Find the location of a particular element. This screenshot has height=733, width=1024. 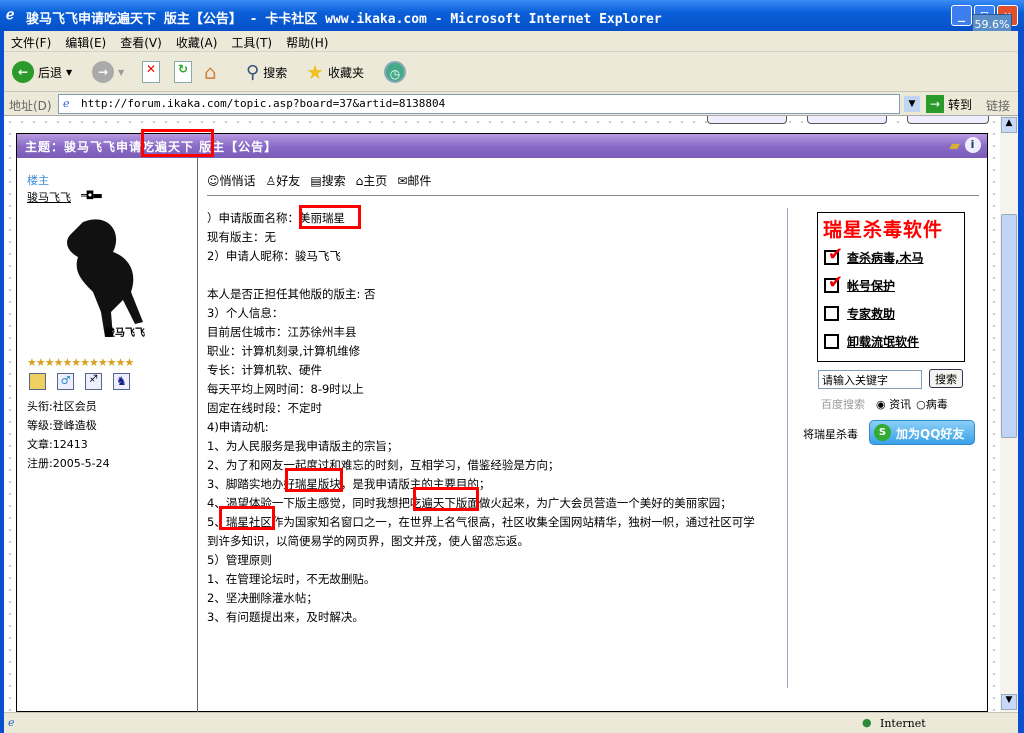

friend-link: ♙好友 is located at coordinates (283, 180).